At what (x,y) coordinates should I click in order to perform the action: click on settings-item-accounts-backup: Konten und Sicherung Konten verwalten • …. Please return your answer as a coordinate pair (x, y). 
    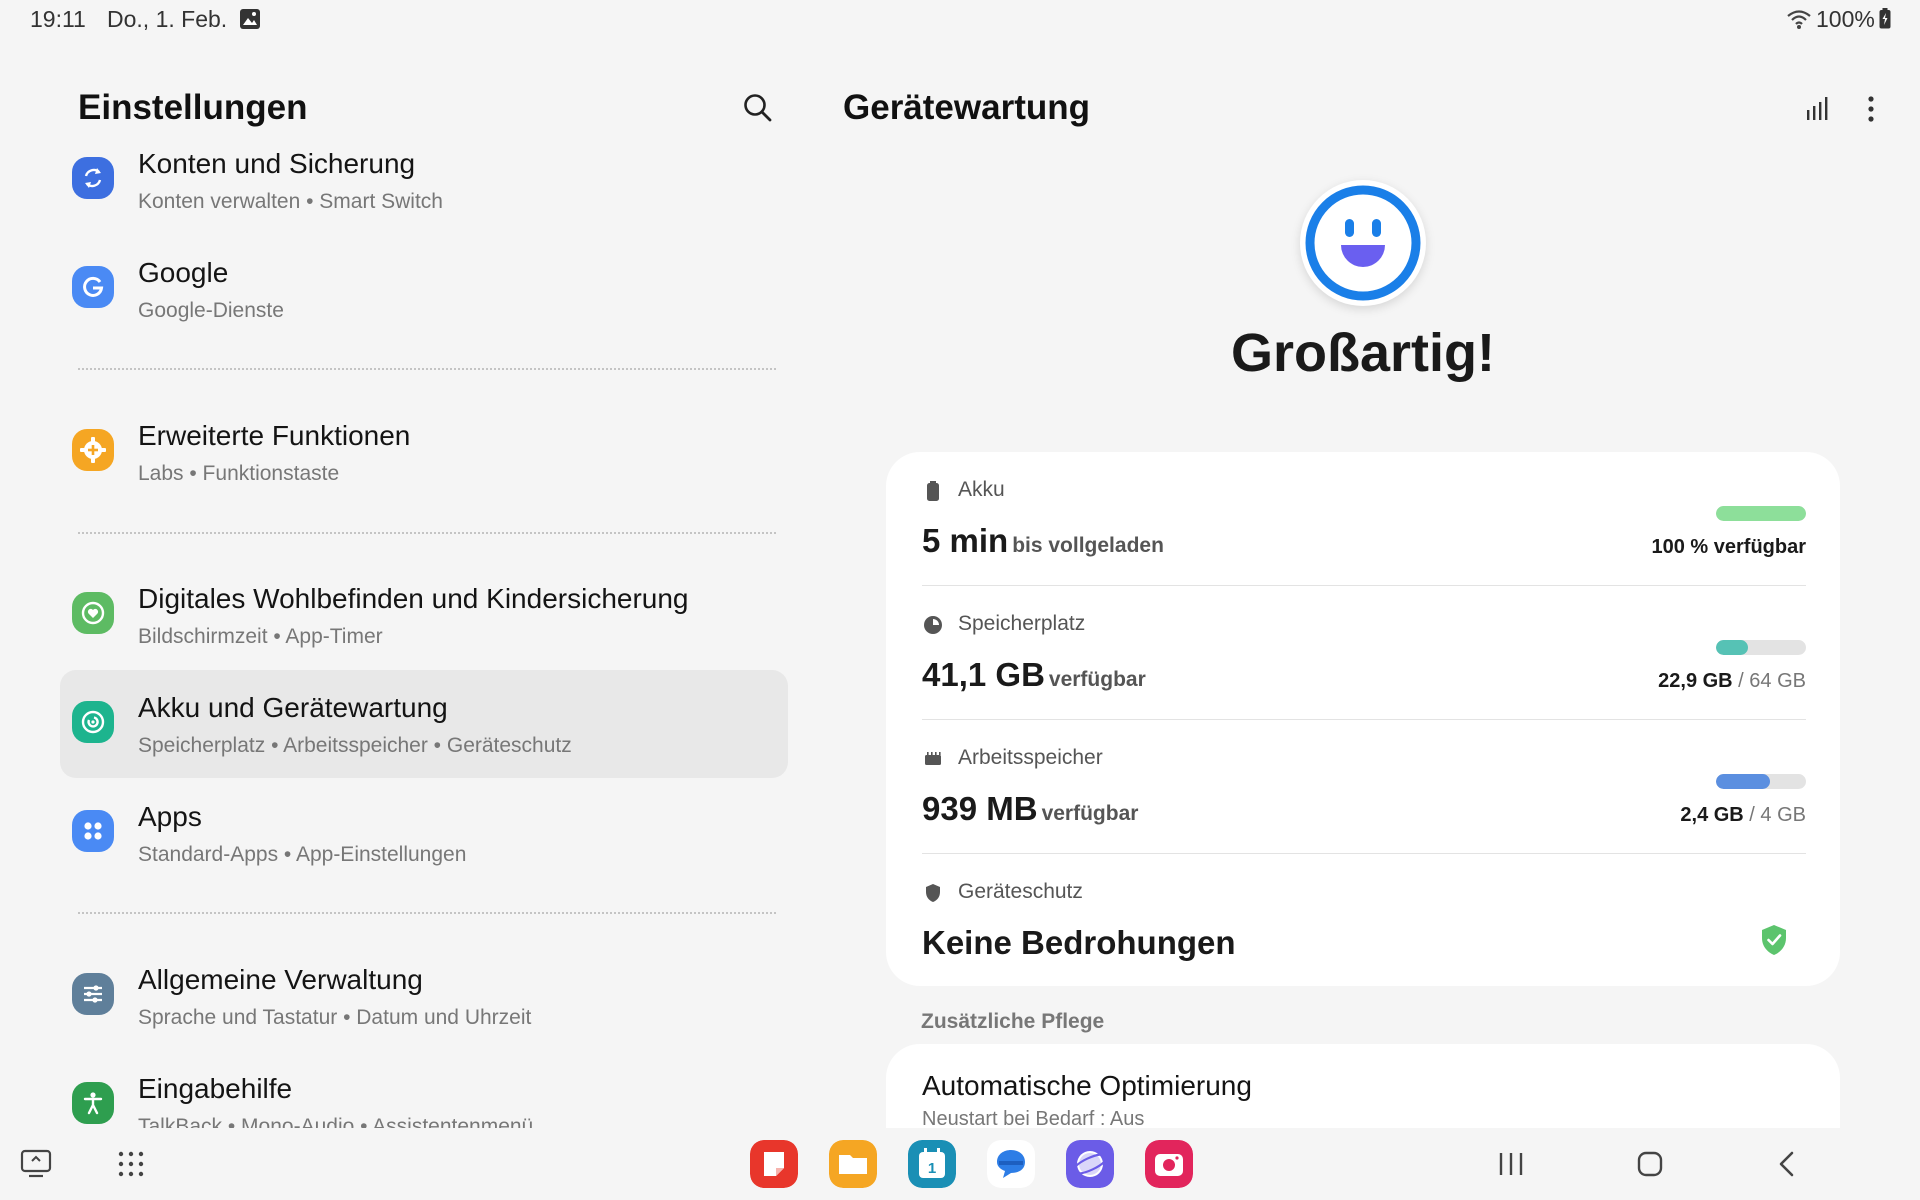
    Looking at the image, I should click on (424, 180).